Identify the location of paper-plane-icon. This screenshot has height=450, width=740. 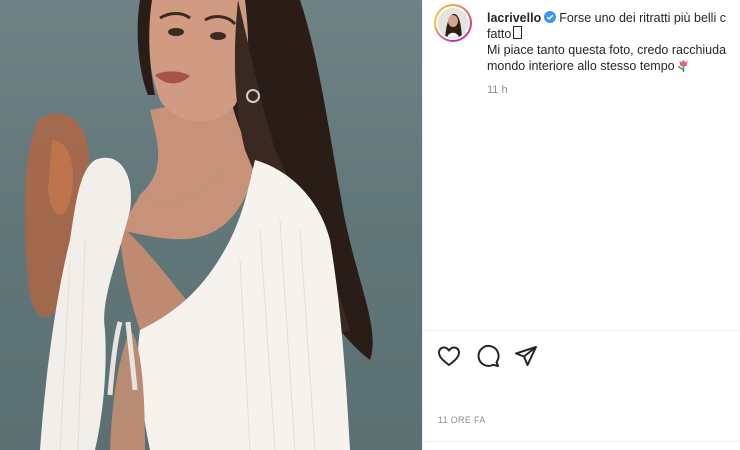
(526, 356).